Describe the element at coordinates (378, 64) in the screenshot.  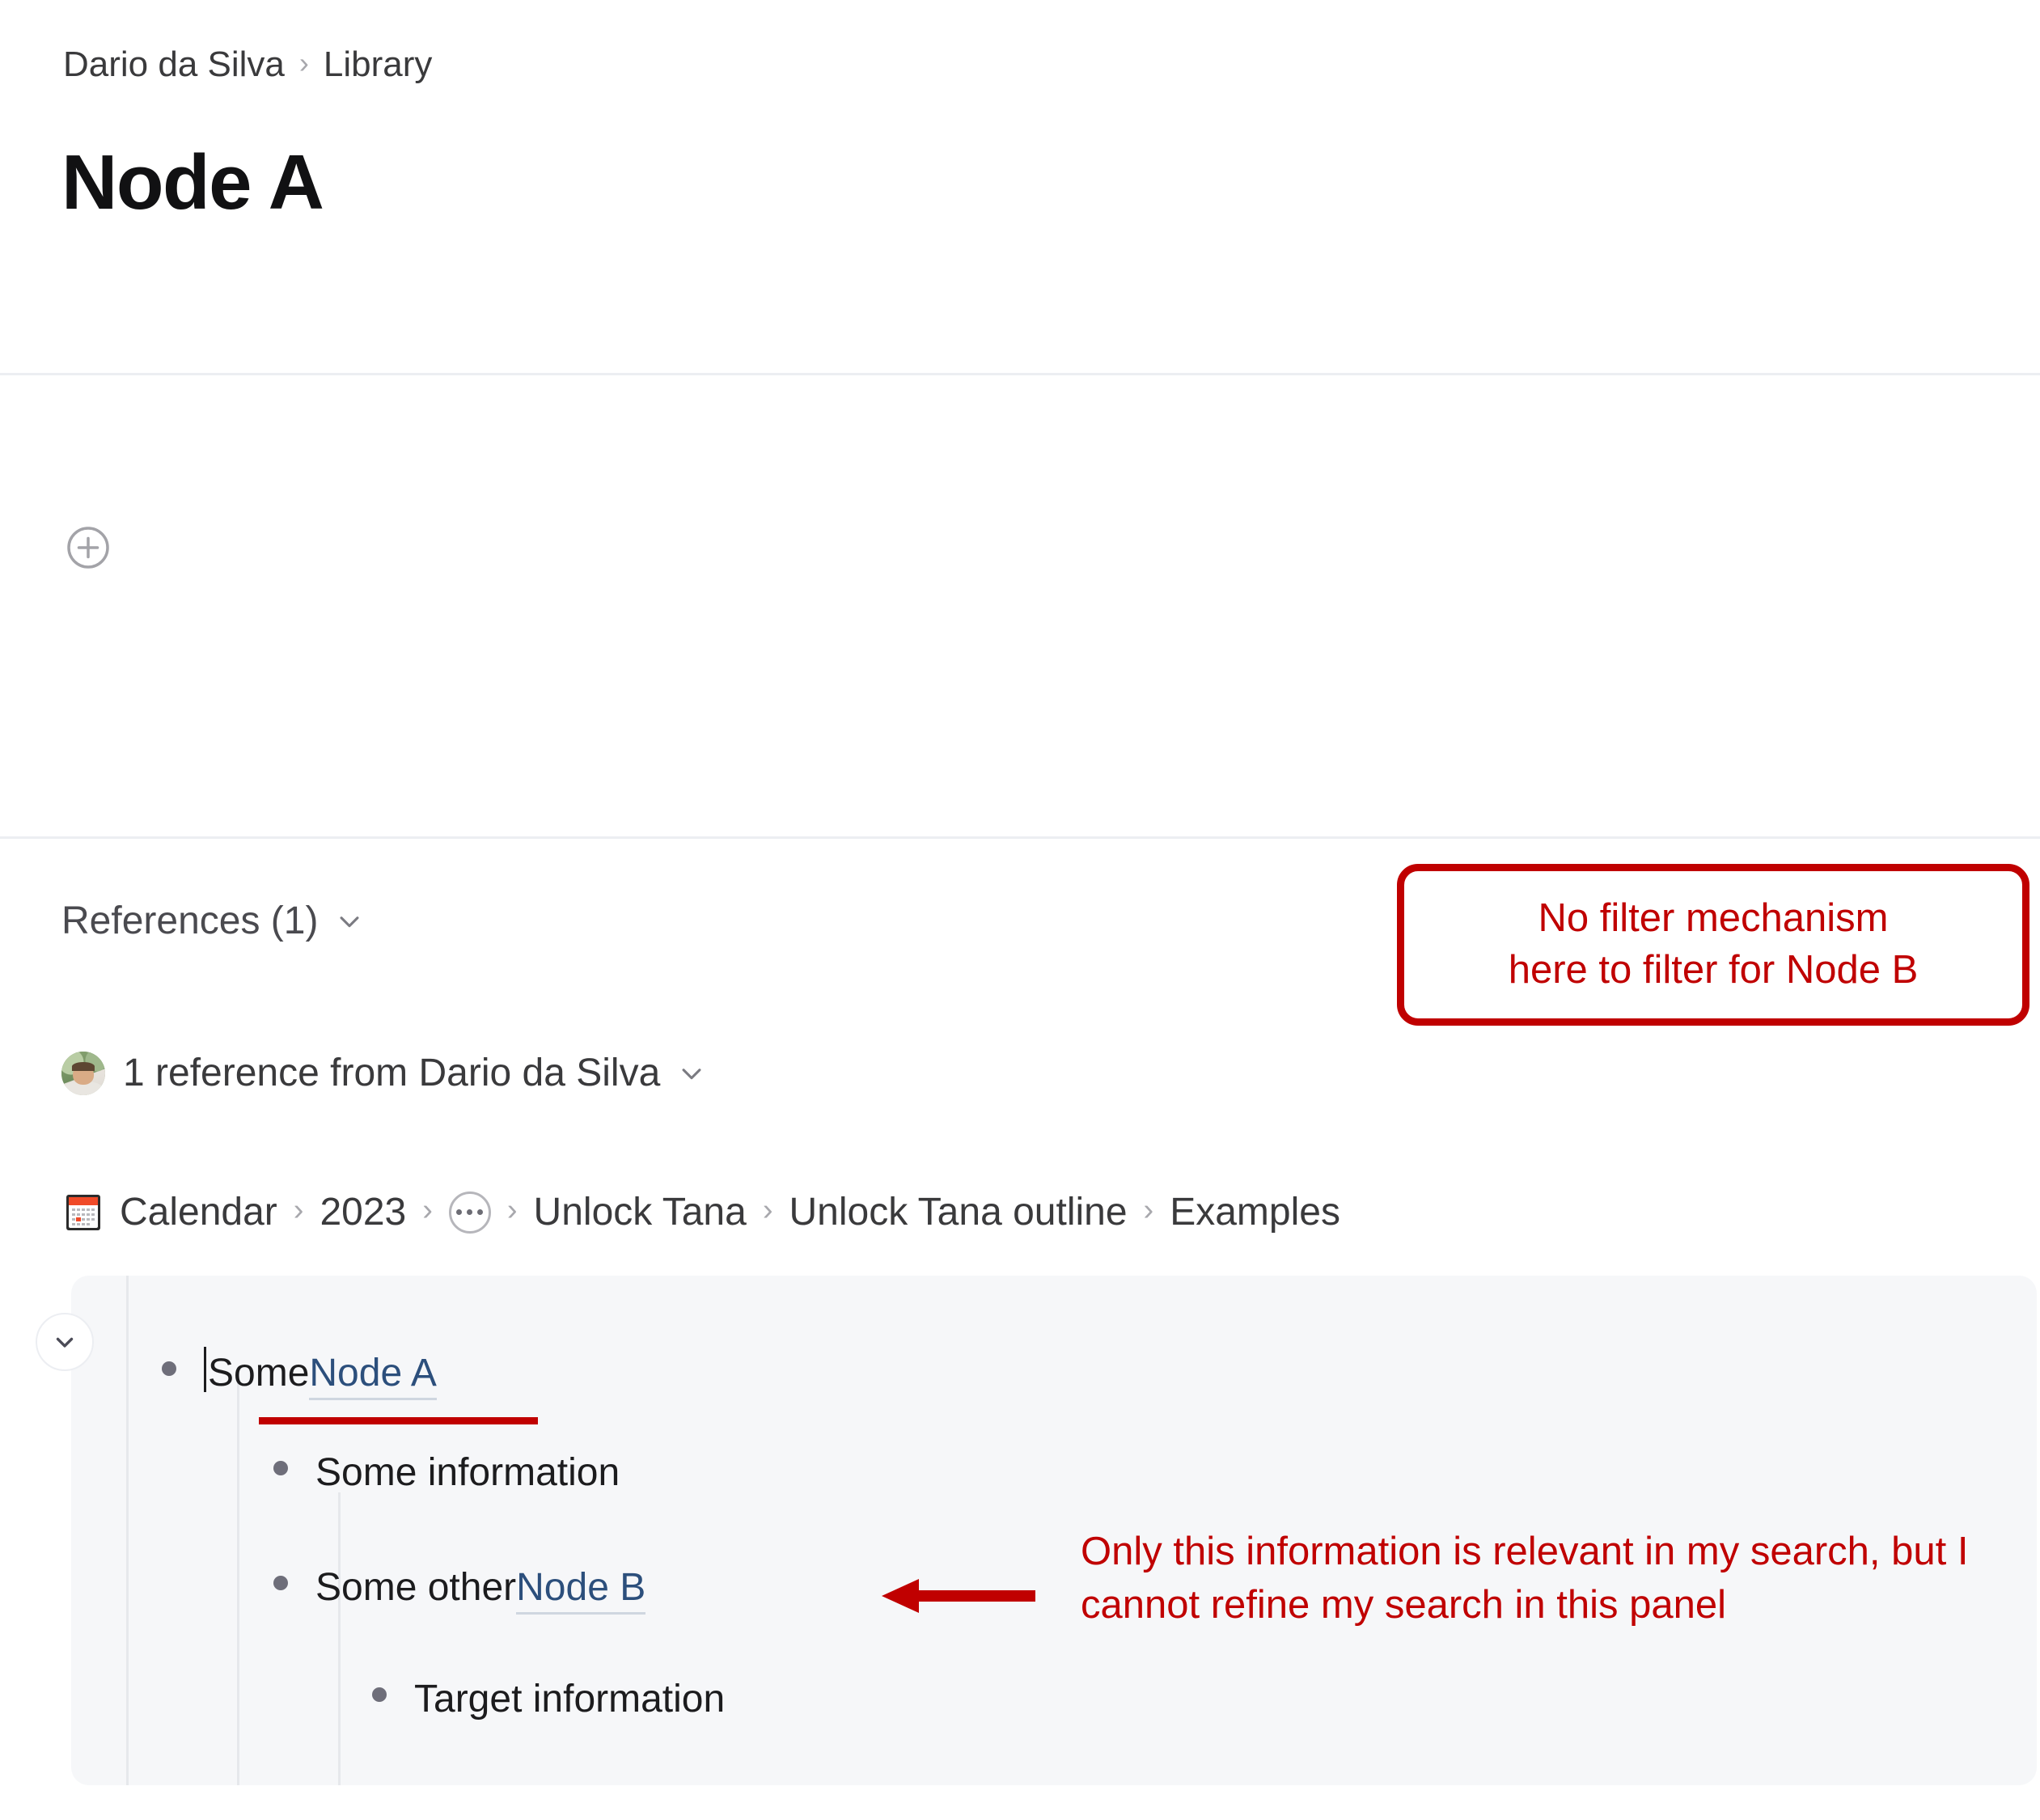
I see `breadcrumb-item-library: Library` at that location.